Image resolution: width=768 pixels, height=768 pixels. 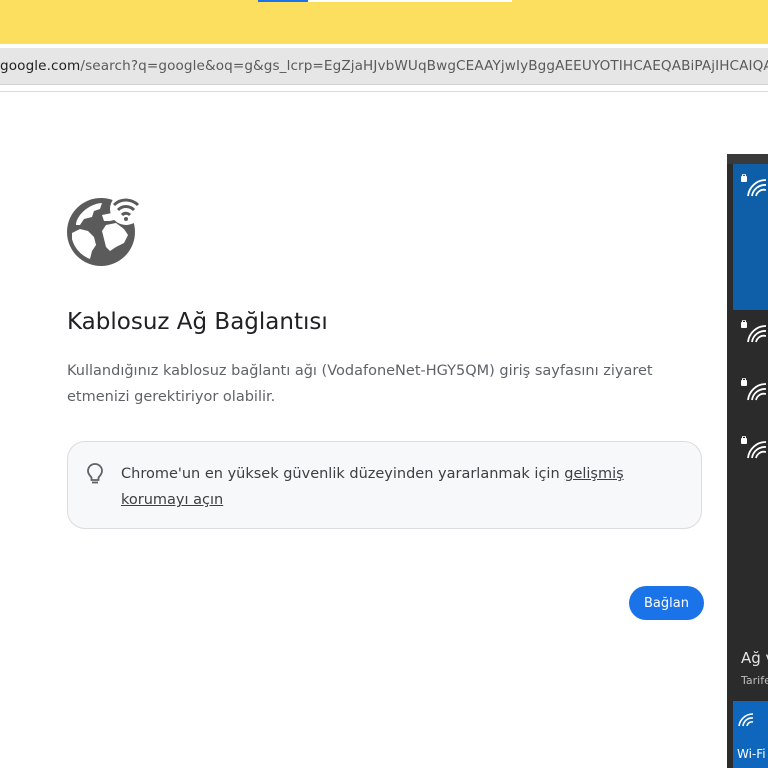 What do you see at coordinates (751, 754) in the screenshot?
I see `wifi-tile-label: Wi-Fi` at bounding box center [751, 754].